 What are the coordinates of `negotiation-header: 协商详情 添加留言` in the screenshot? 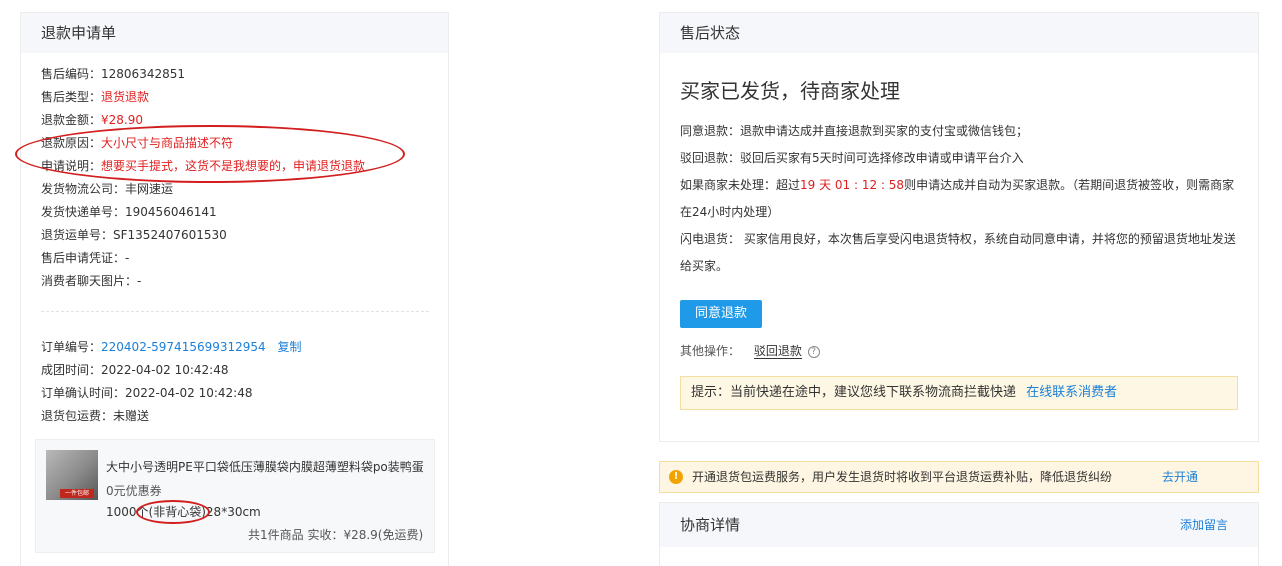 It's located at (959, 525).